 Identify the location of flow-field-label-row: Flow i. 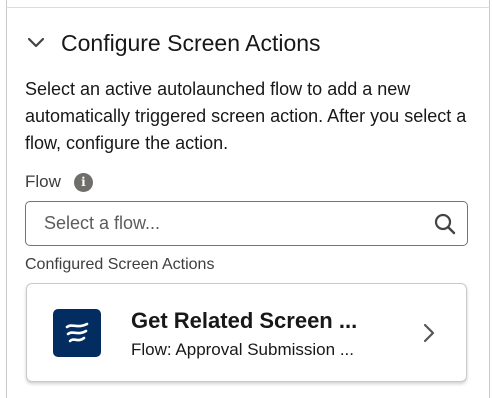
(59, 182).